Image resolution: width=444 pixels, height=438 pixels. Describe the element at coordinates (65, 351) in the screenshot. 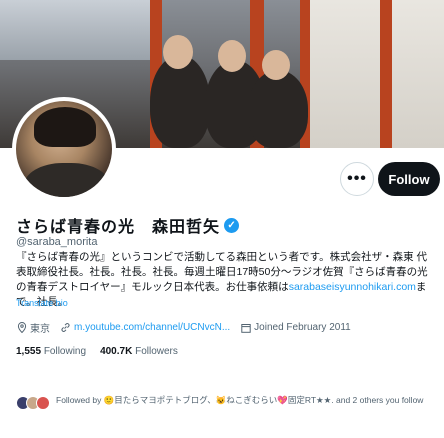

I see `following-label: Following` at that location.